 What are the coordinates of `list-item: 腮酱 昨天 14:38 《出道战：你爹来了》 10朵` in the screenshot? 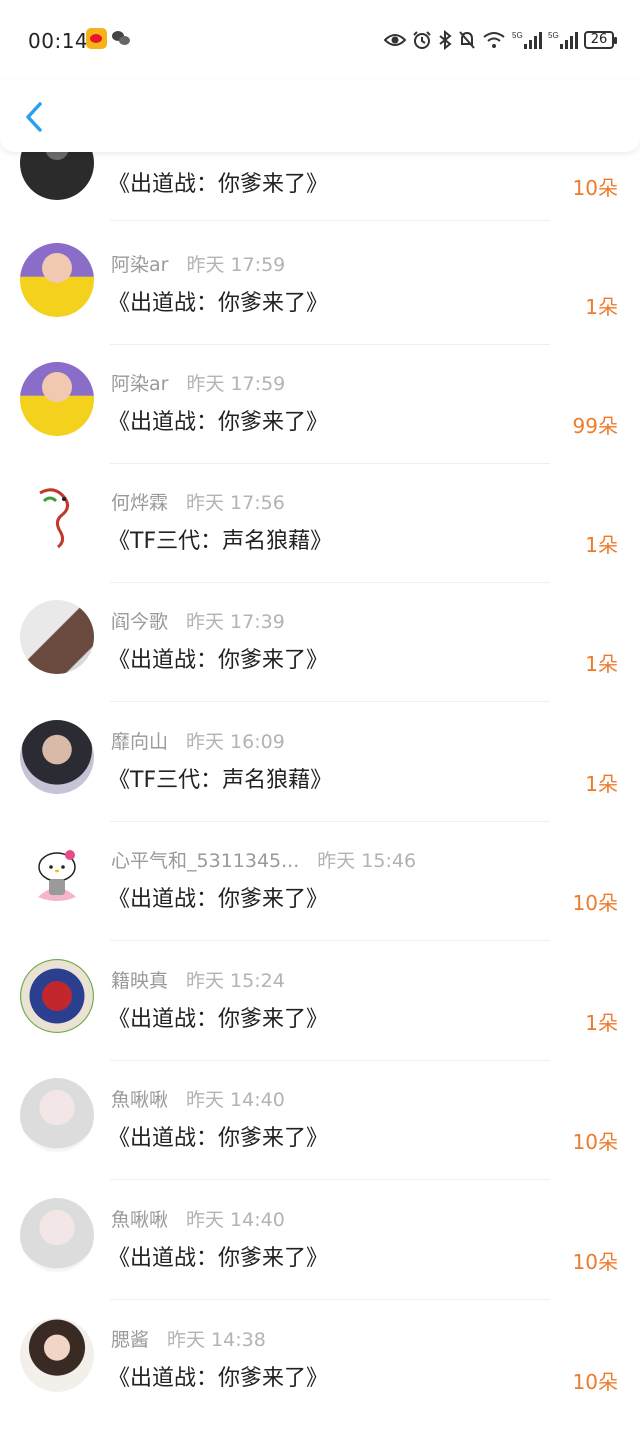 It's located at (320, 1377).